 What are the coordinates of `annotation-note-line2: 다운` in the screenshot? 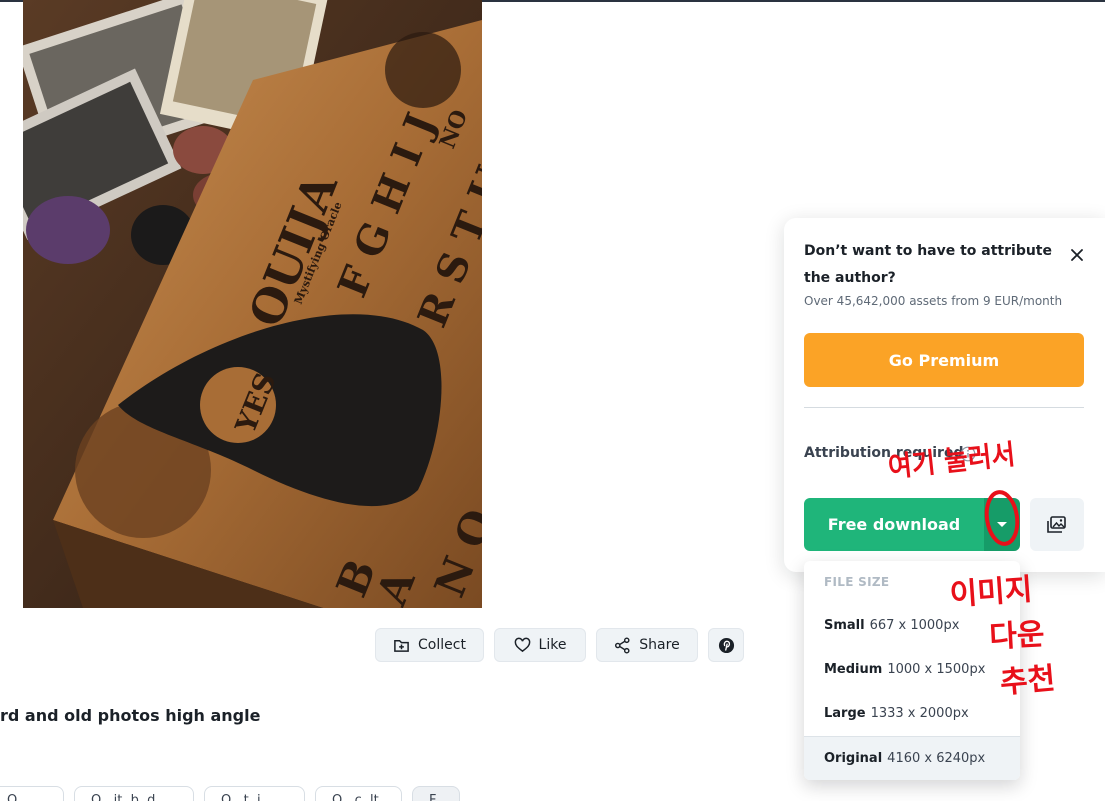 It's located at (1017, 636).